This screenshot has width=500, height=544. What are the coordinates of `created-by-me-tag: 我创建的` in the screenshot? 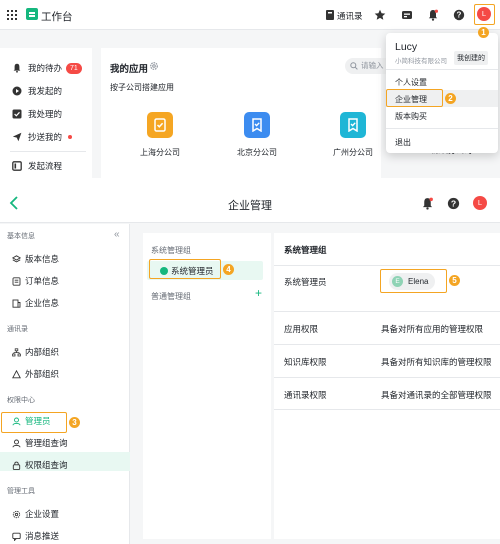 It's located at (471, 58).